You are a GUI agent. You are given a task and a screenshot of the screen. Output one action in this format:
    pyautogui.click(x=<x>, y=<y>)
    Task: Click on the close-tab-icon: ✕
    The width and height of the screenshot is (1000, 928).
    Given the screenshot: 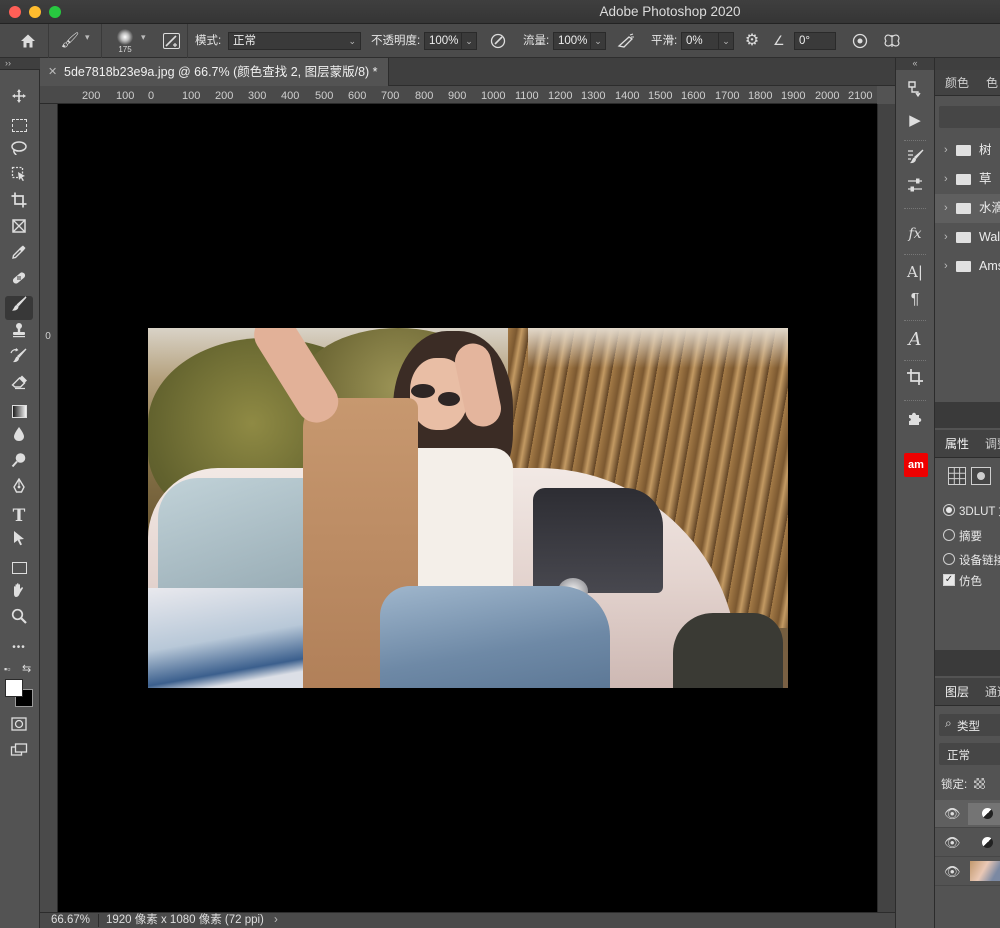 What is the action you would take?
    pyautogui.click(x=52, y=72)
    